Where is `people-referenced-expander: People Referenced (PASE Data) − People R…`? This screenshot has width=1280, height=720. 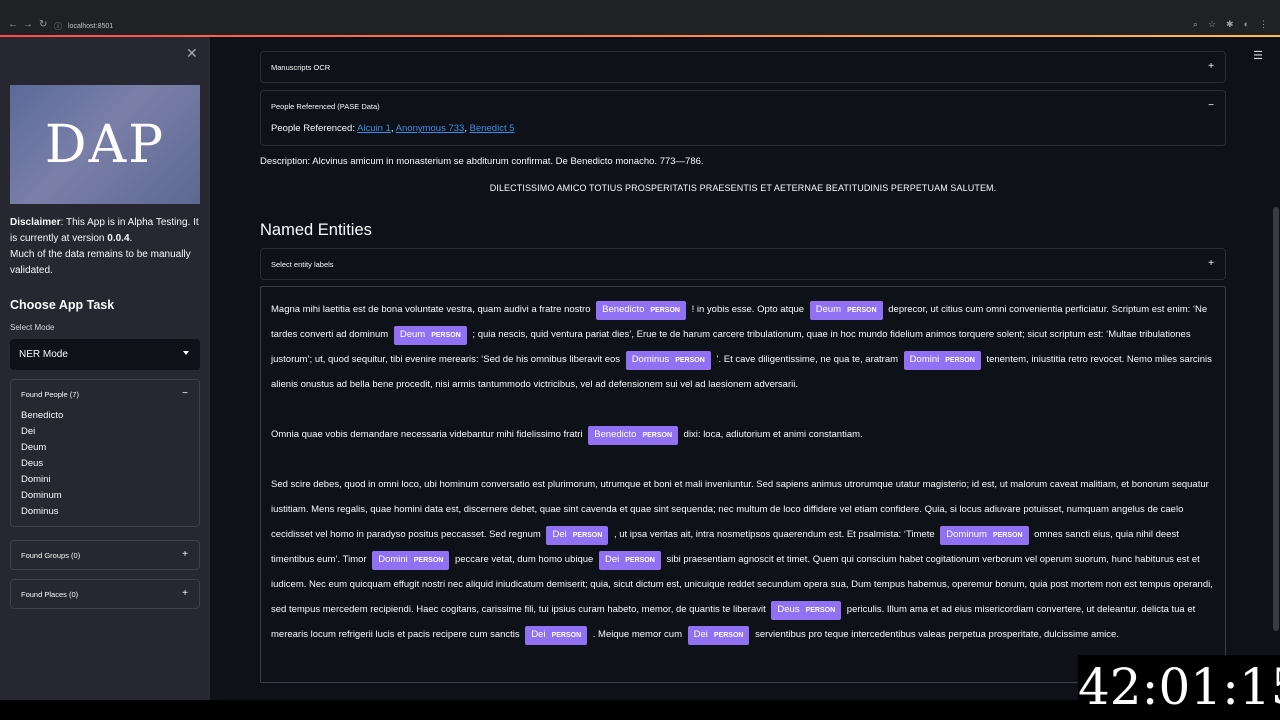
people-referenced-expander: People Referenced (PASE Data) − People R… is located at coordinates (743, 118).